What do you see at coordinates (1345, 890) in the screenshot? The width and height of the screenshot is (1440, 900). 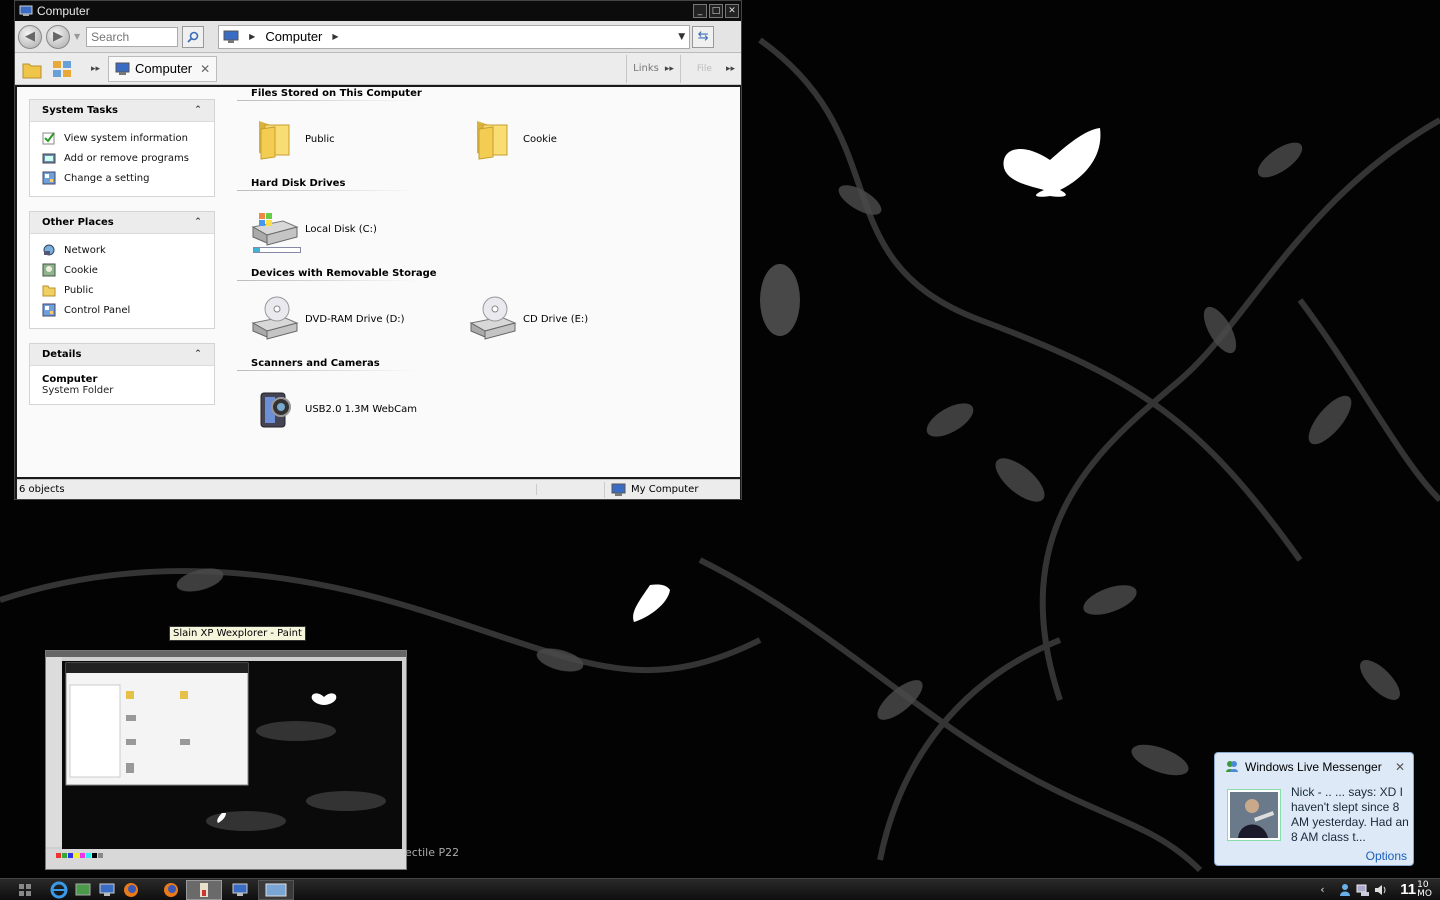 I see `messenger-status-icon` at bounding box center [1345, 890].